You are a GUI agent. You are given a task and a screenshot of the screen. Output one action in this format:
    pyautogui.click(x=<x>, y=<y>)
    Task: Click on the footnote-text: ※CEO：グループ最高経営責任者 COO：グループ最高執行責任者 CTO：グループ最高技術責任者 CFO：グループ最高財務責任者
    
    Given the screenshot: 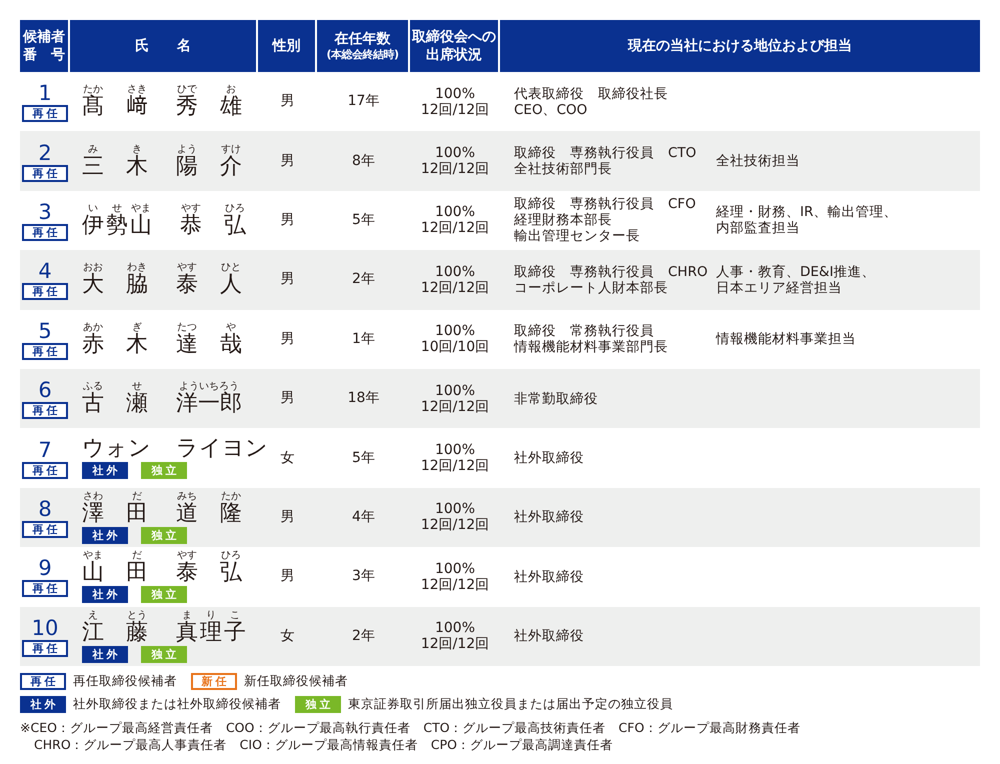 What is the action you would take?
    pyautogui.click(x=411, y=727)
    